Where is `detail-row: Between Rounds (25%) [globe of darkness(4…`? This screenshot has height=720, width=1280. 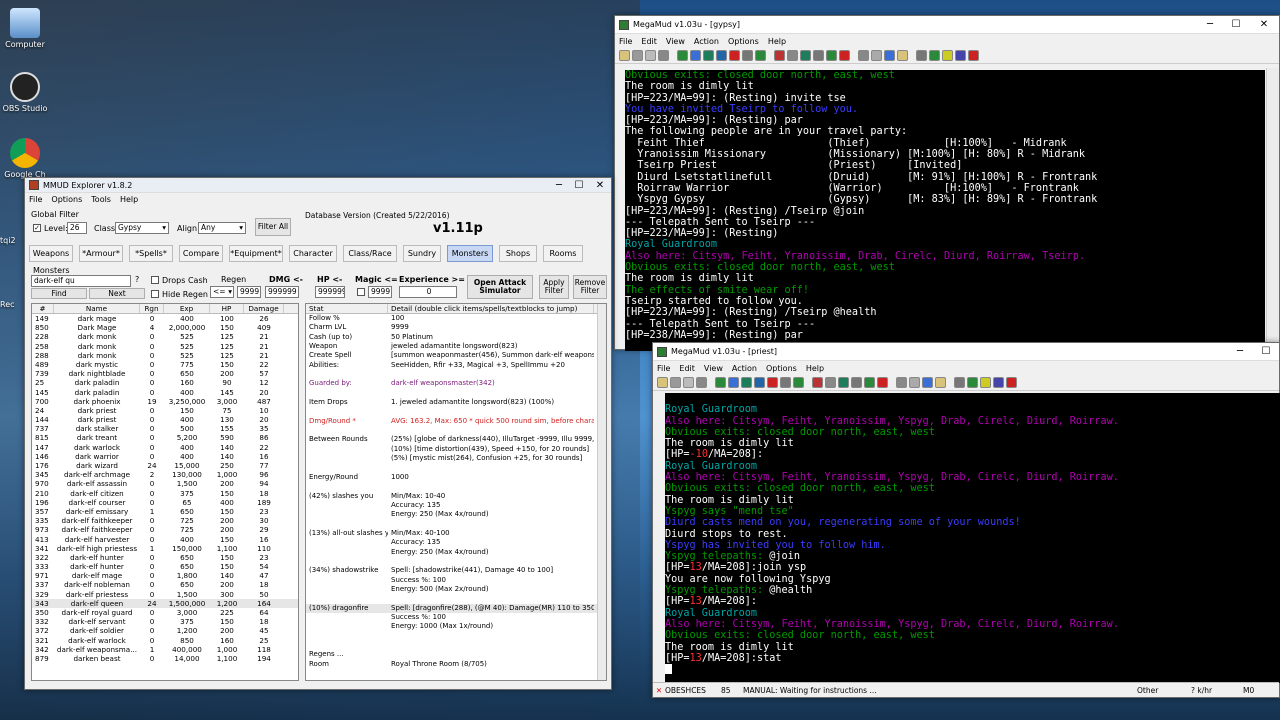 detail-row: Between Rounds (25%) [globe of darkness(4… is located at coordinates (456, 439).